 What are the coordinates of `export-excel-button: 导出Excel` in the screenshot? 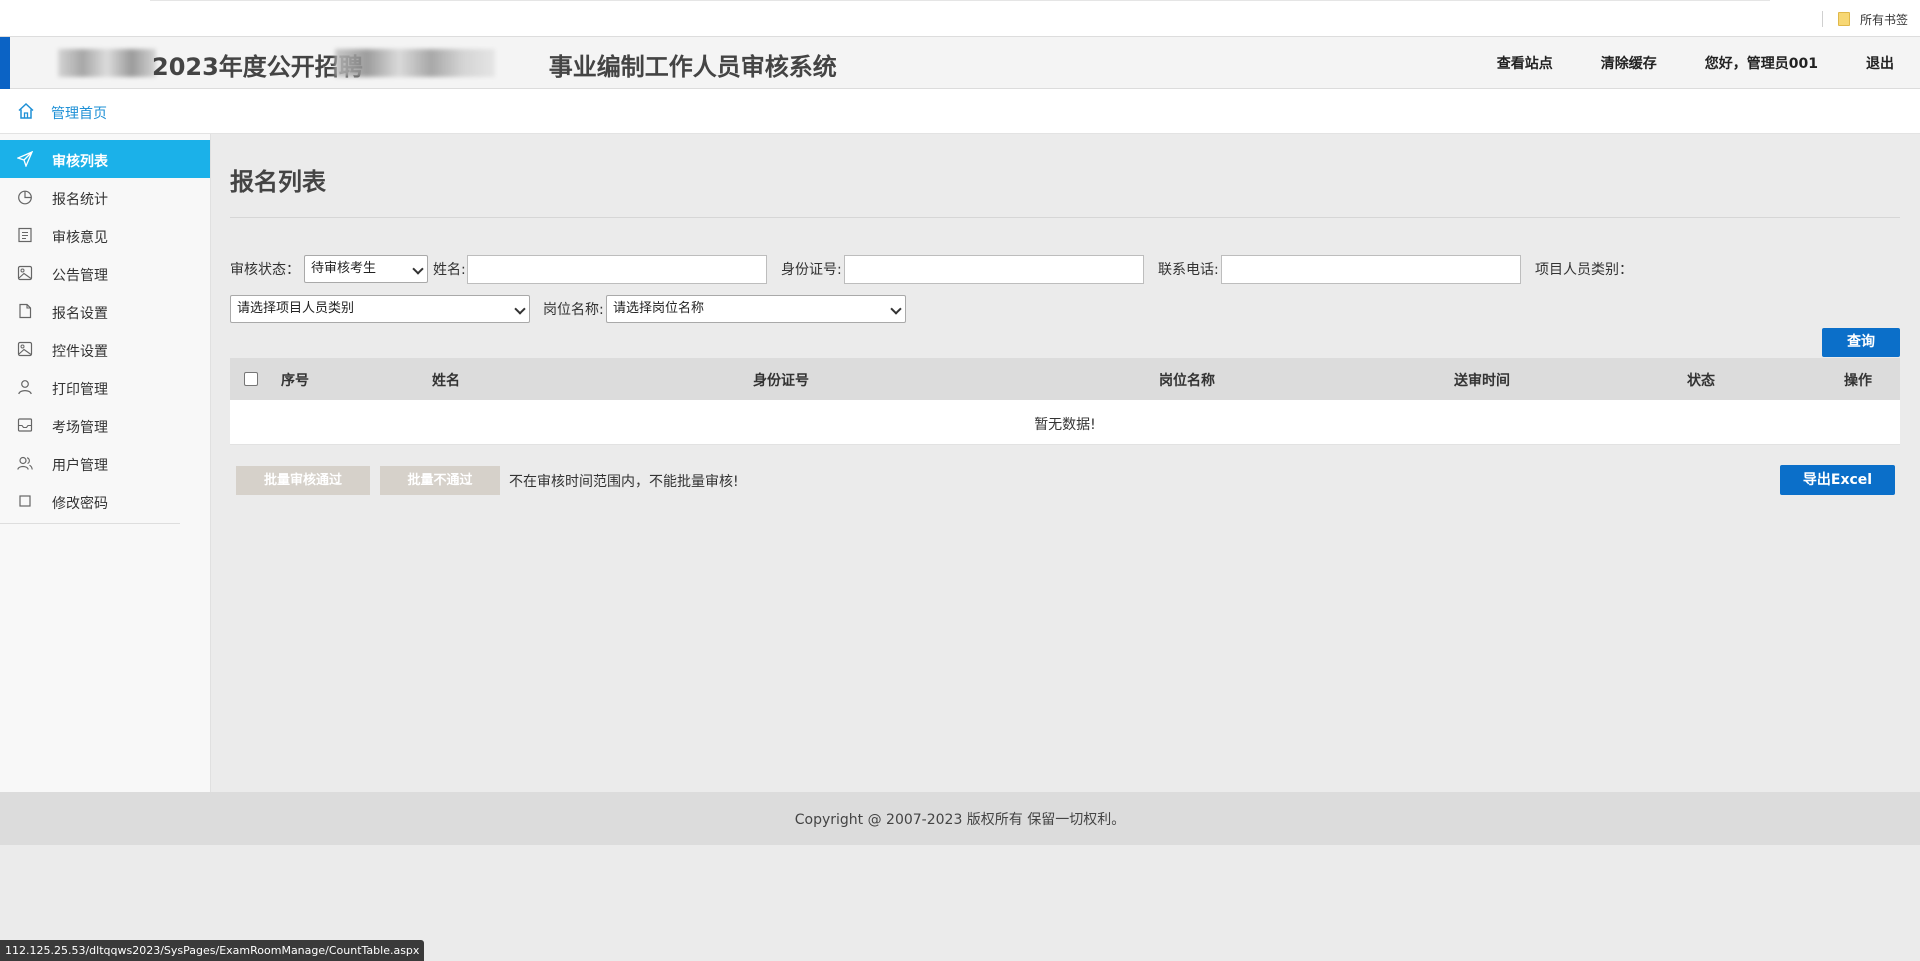 It's located at (1837, 480).